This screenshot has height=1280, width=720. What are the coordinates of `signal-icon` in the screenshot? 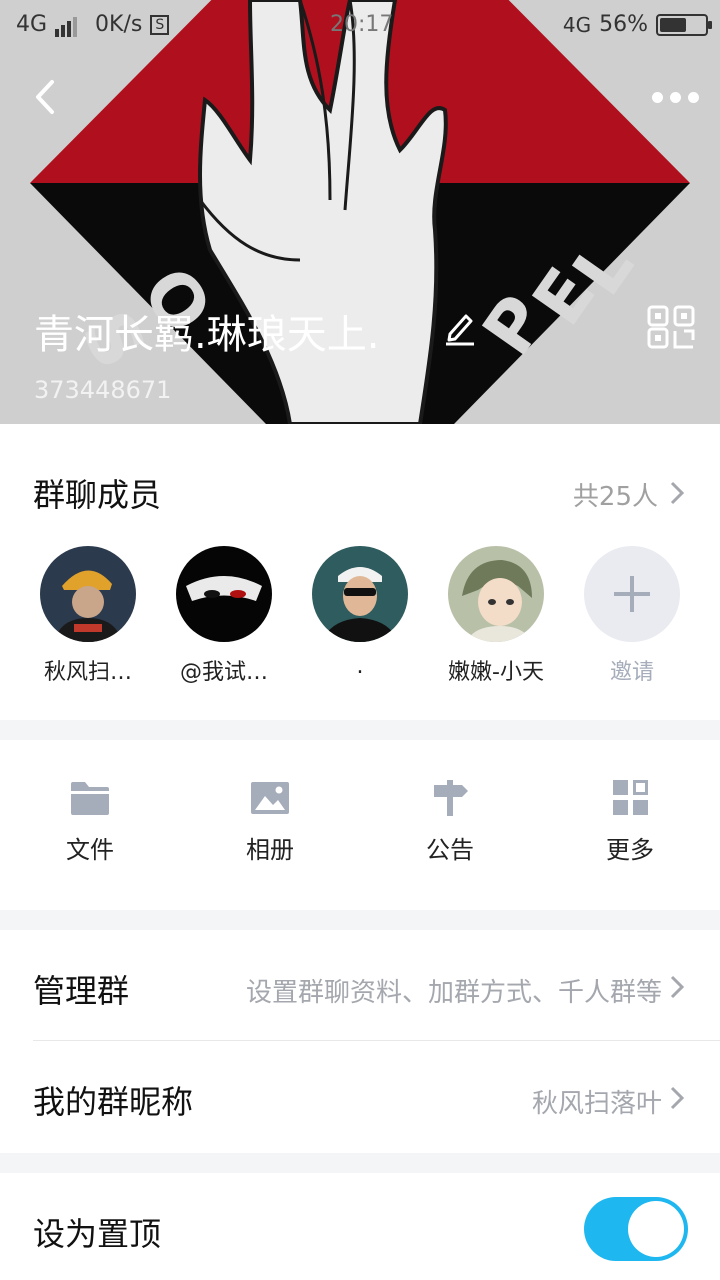 It's located at (67, 24).